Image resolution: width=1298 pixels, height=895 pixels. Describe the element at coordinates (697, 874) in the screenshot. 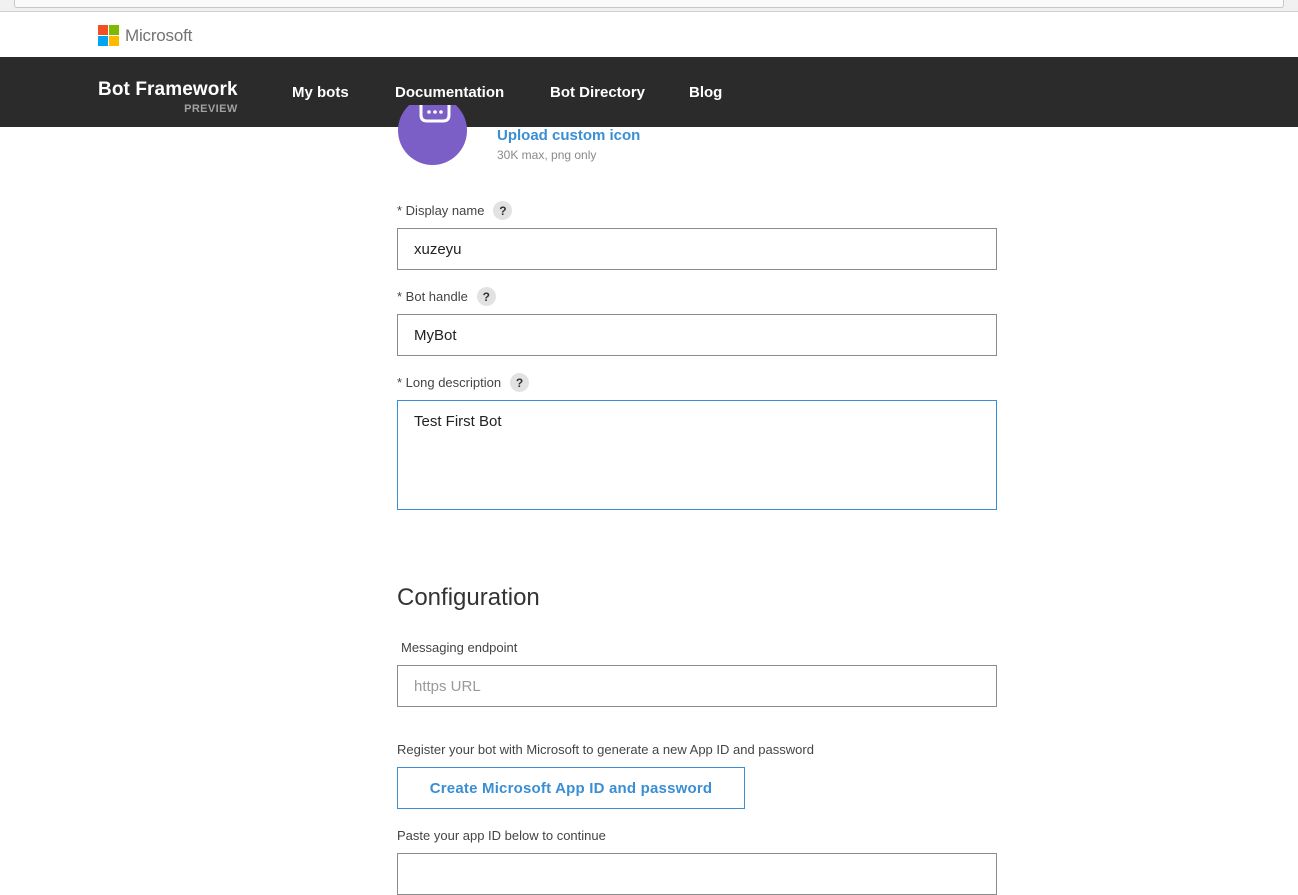

I see `app-id-input` at that location.